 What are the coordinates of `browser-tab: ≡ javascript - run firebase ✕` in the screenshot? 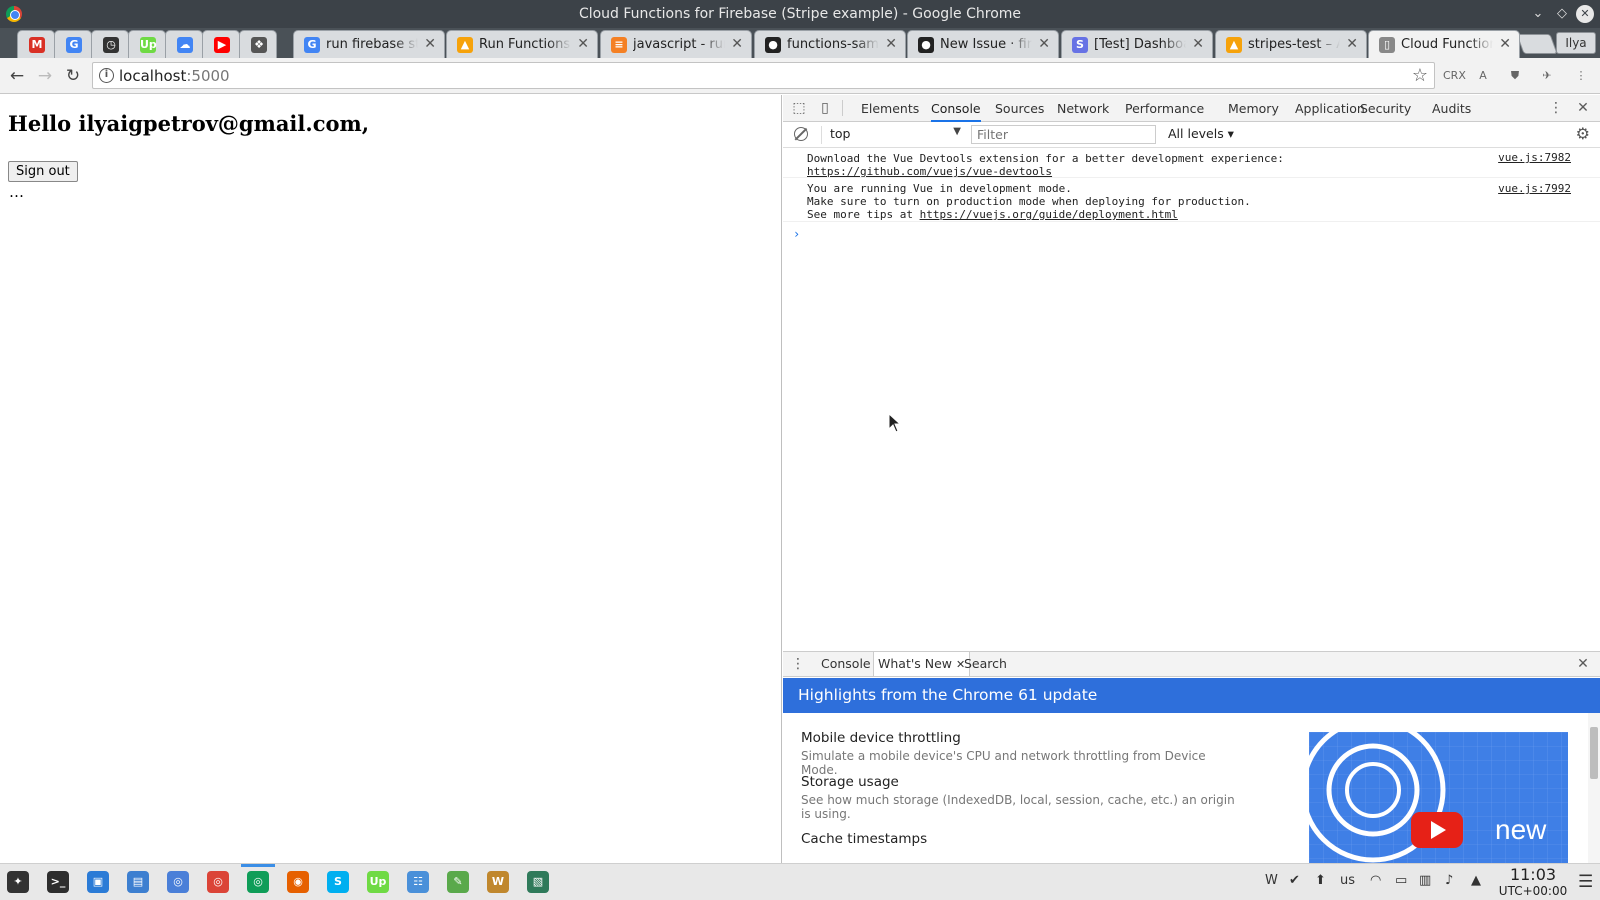 It's located at (676, 44).